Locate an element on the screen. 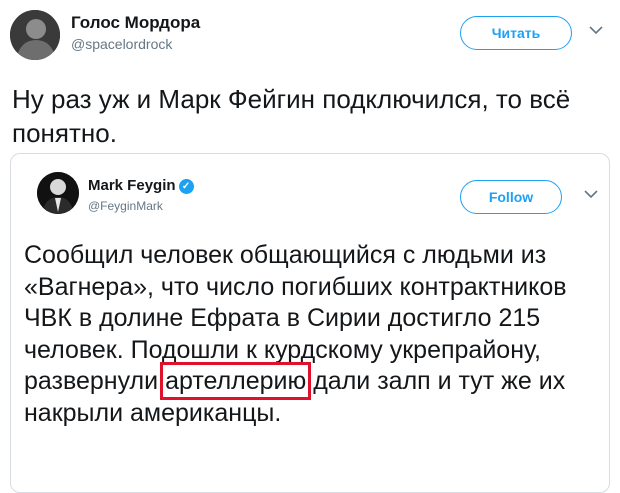  quoted-follow-button: Follow is located at coordinates (511, 197).